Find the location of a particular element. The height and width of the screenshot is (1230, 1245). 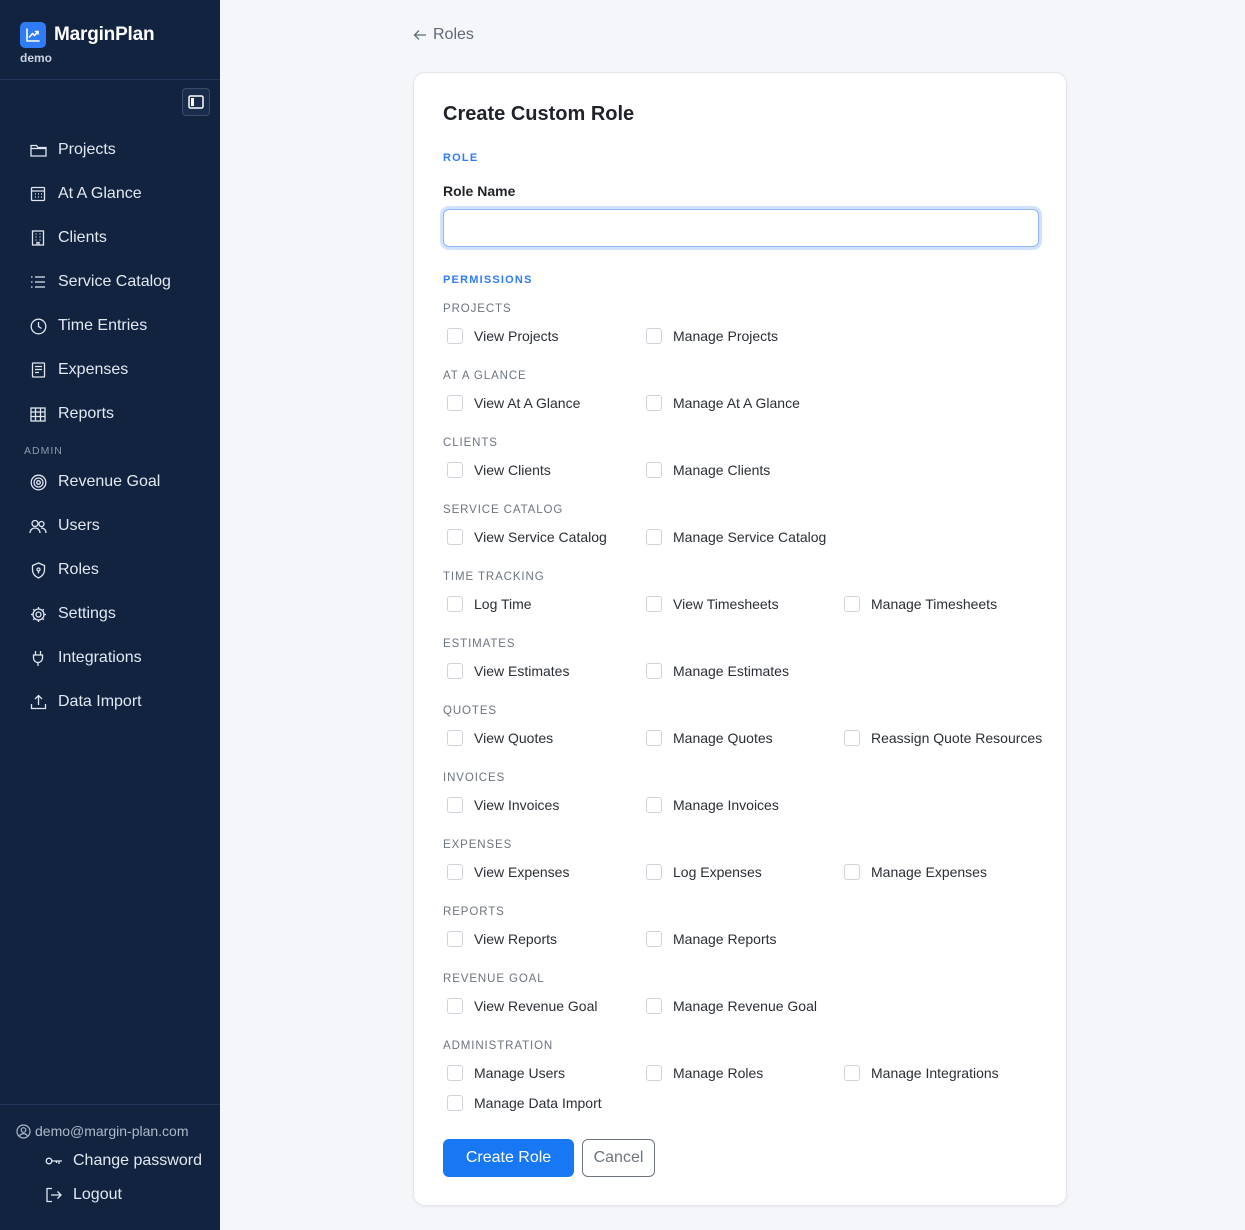

permission-checkbox-item: Manage Revenue Goal is located at coordinates (729, 1006).